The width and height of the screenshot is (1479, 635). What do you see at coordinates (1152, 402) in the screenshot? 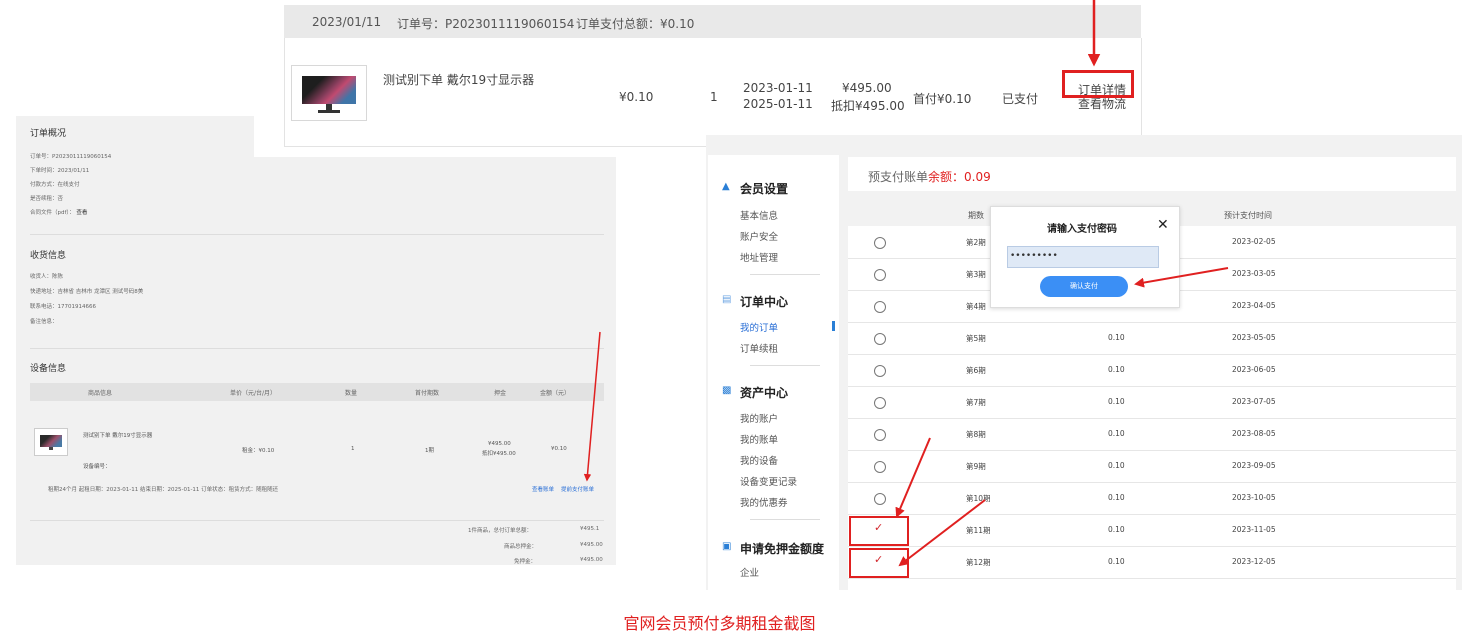
I see `table-row: 第7期 0.10 2023-07-05` at bounding box center [1152, 402].